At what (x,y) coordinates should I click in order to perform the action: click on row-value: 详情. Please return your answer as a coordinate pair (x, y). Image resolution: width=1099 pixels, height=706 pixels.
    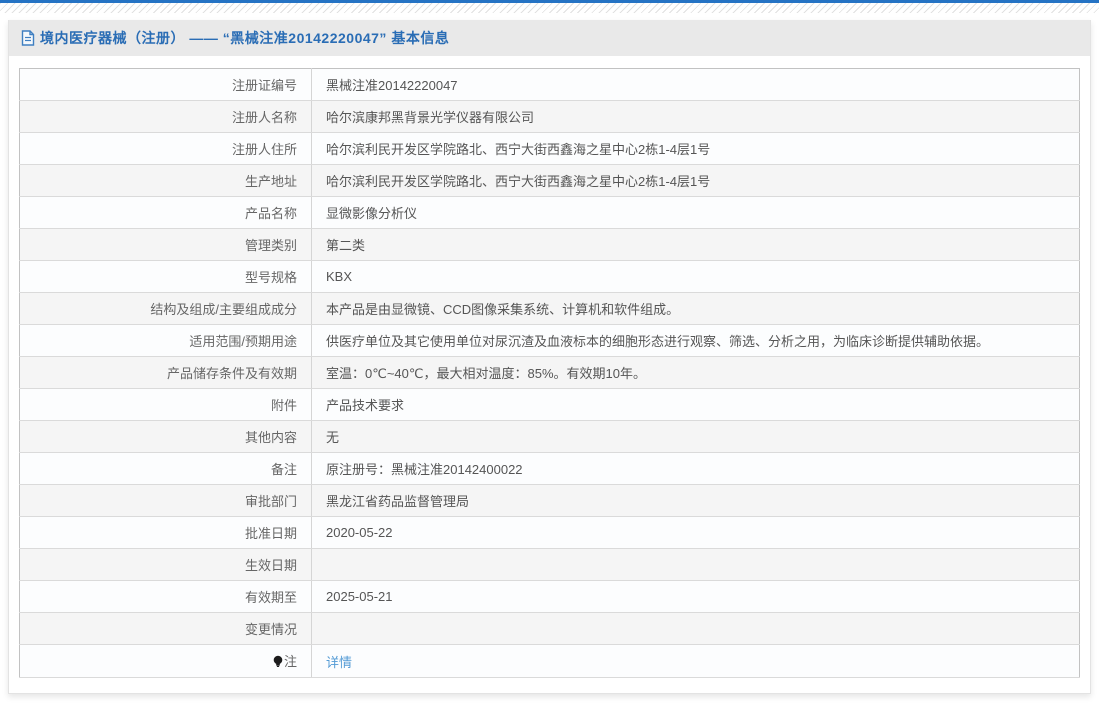
    Looking at the image, I should click on (695, 661).